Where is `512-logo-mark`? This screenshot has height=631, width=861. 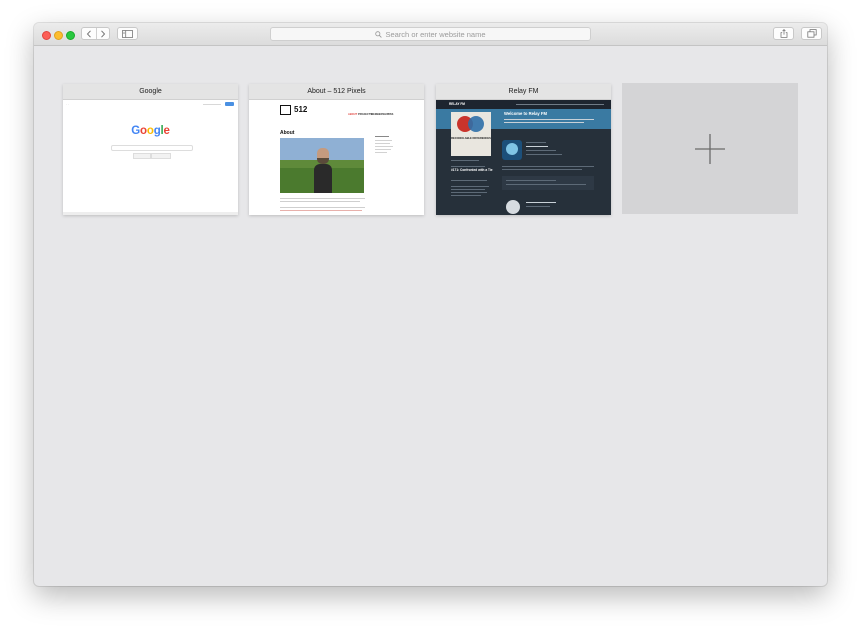 512-logo-mark is located at coordinates (285, 110).